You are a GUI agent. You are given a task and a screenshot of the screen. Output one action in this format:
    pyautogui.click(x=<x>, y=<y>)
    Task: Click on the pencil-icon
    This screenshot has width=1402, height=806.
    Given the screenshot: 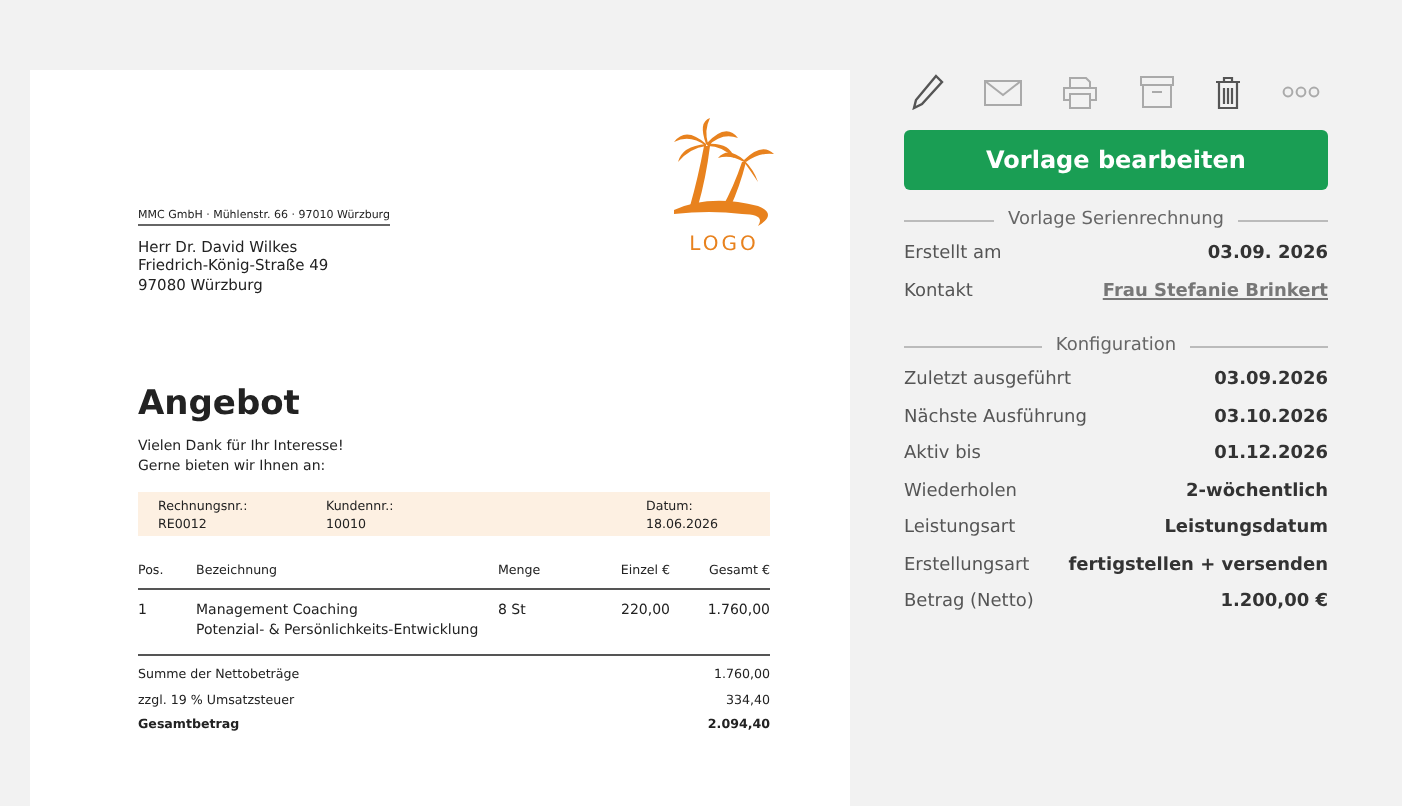 What is the action you would take?
    pyautogui.click(x=928, y=92)
    